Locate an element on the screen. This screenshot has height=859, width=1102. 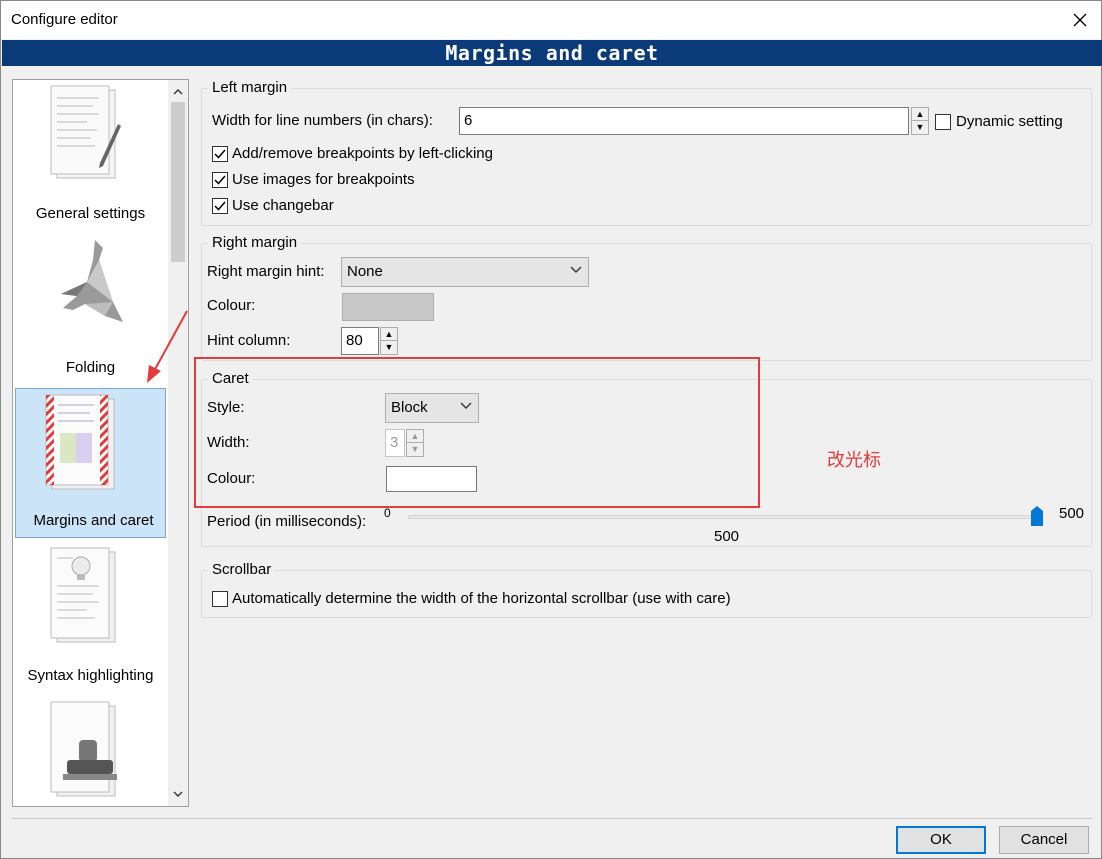
sidebar-scrollbar is located at coordinates (178, 443).